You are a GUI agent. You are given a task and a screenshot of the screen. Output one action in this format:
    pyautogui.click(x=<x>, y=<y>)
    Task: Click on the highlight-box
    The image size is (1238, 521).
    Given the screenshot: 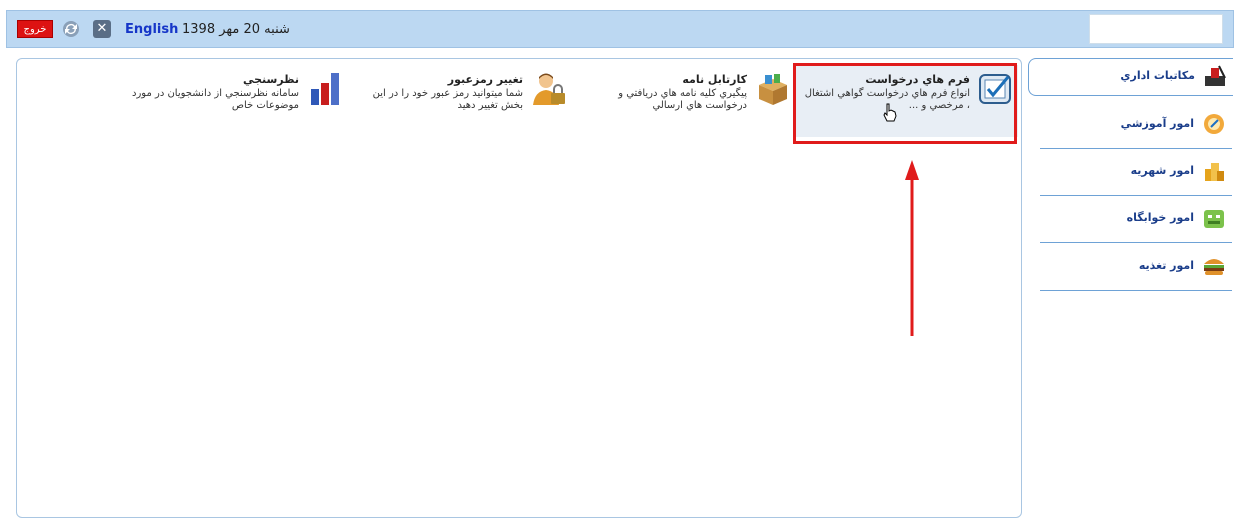 What is the action you would take?
    pyautogui.click(x=905, y=103)
    